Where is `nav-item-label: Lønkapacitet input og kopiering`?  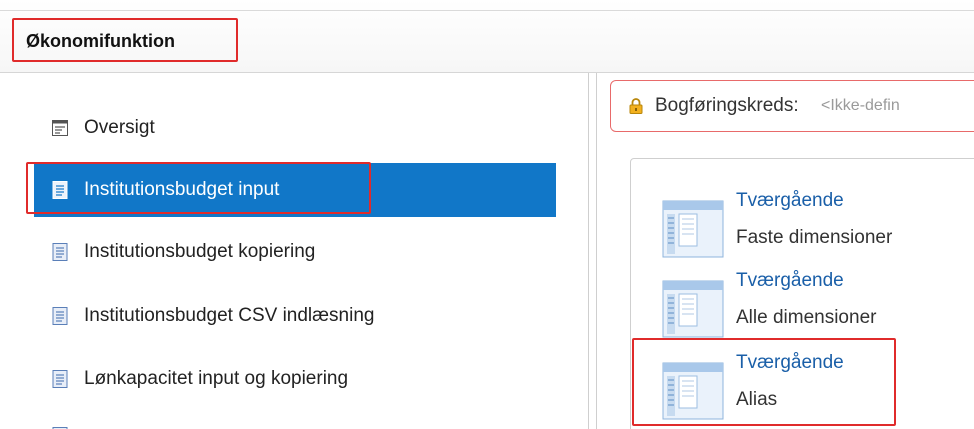 nav-item-label: Lønkapacitet input og kopiering is located at coordinates (216, 378).